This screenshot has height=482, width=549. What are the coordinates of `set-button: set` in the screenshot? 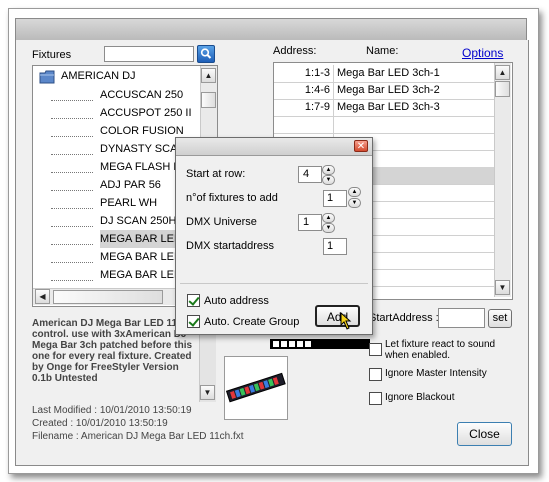 It's located at (500, 318).